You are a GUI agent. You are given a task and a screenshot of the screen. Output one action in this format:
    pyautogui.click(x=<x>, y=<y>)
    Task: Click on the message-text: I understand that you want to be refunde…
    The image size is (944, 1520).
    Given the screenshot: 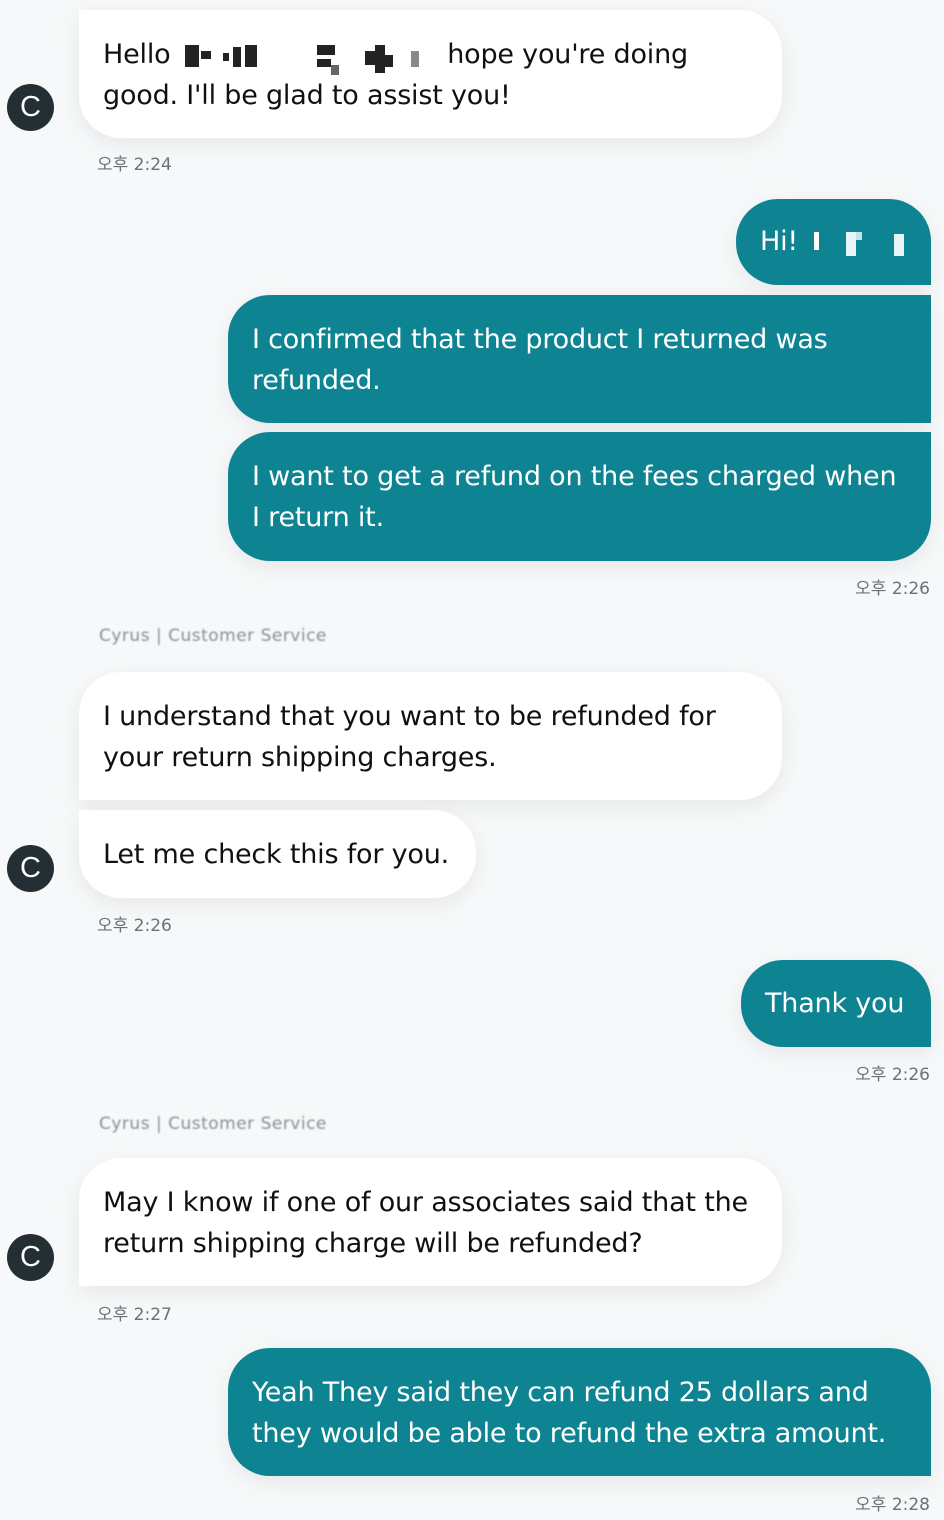 What is the action you would take?
    pyautogui.click(x=409, y=737)
    